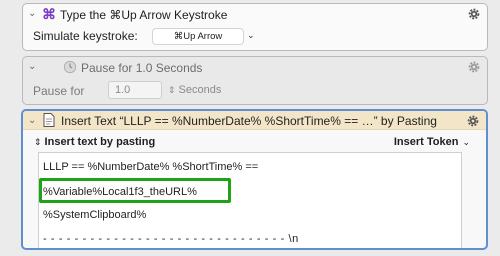  I want to click on pause-for-label: Pause for, so click(59, 91).